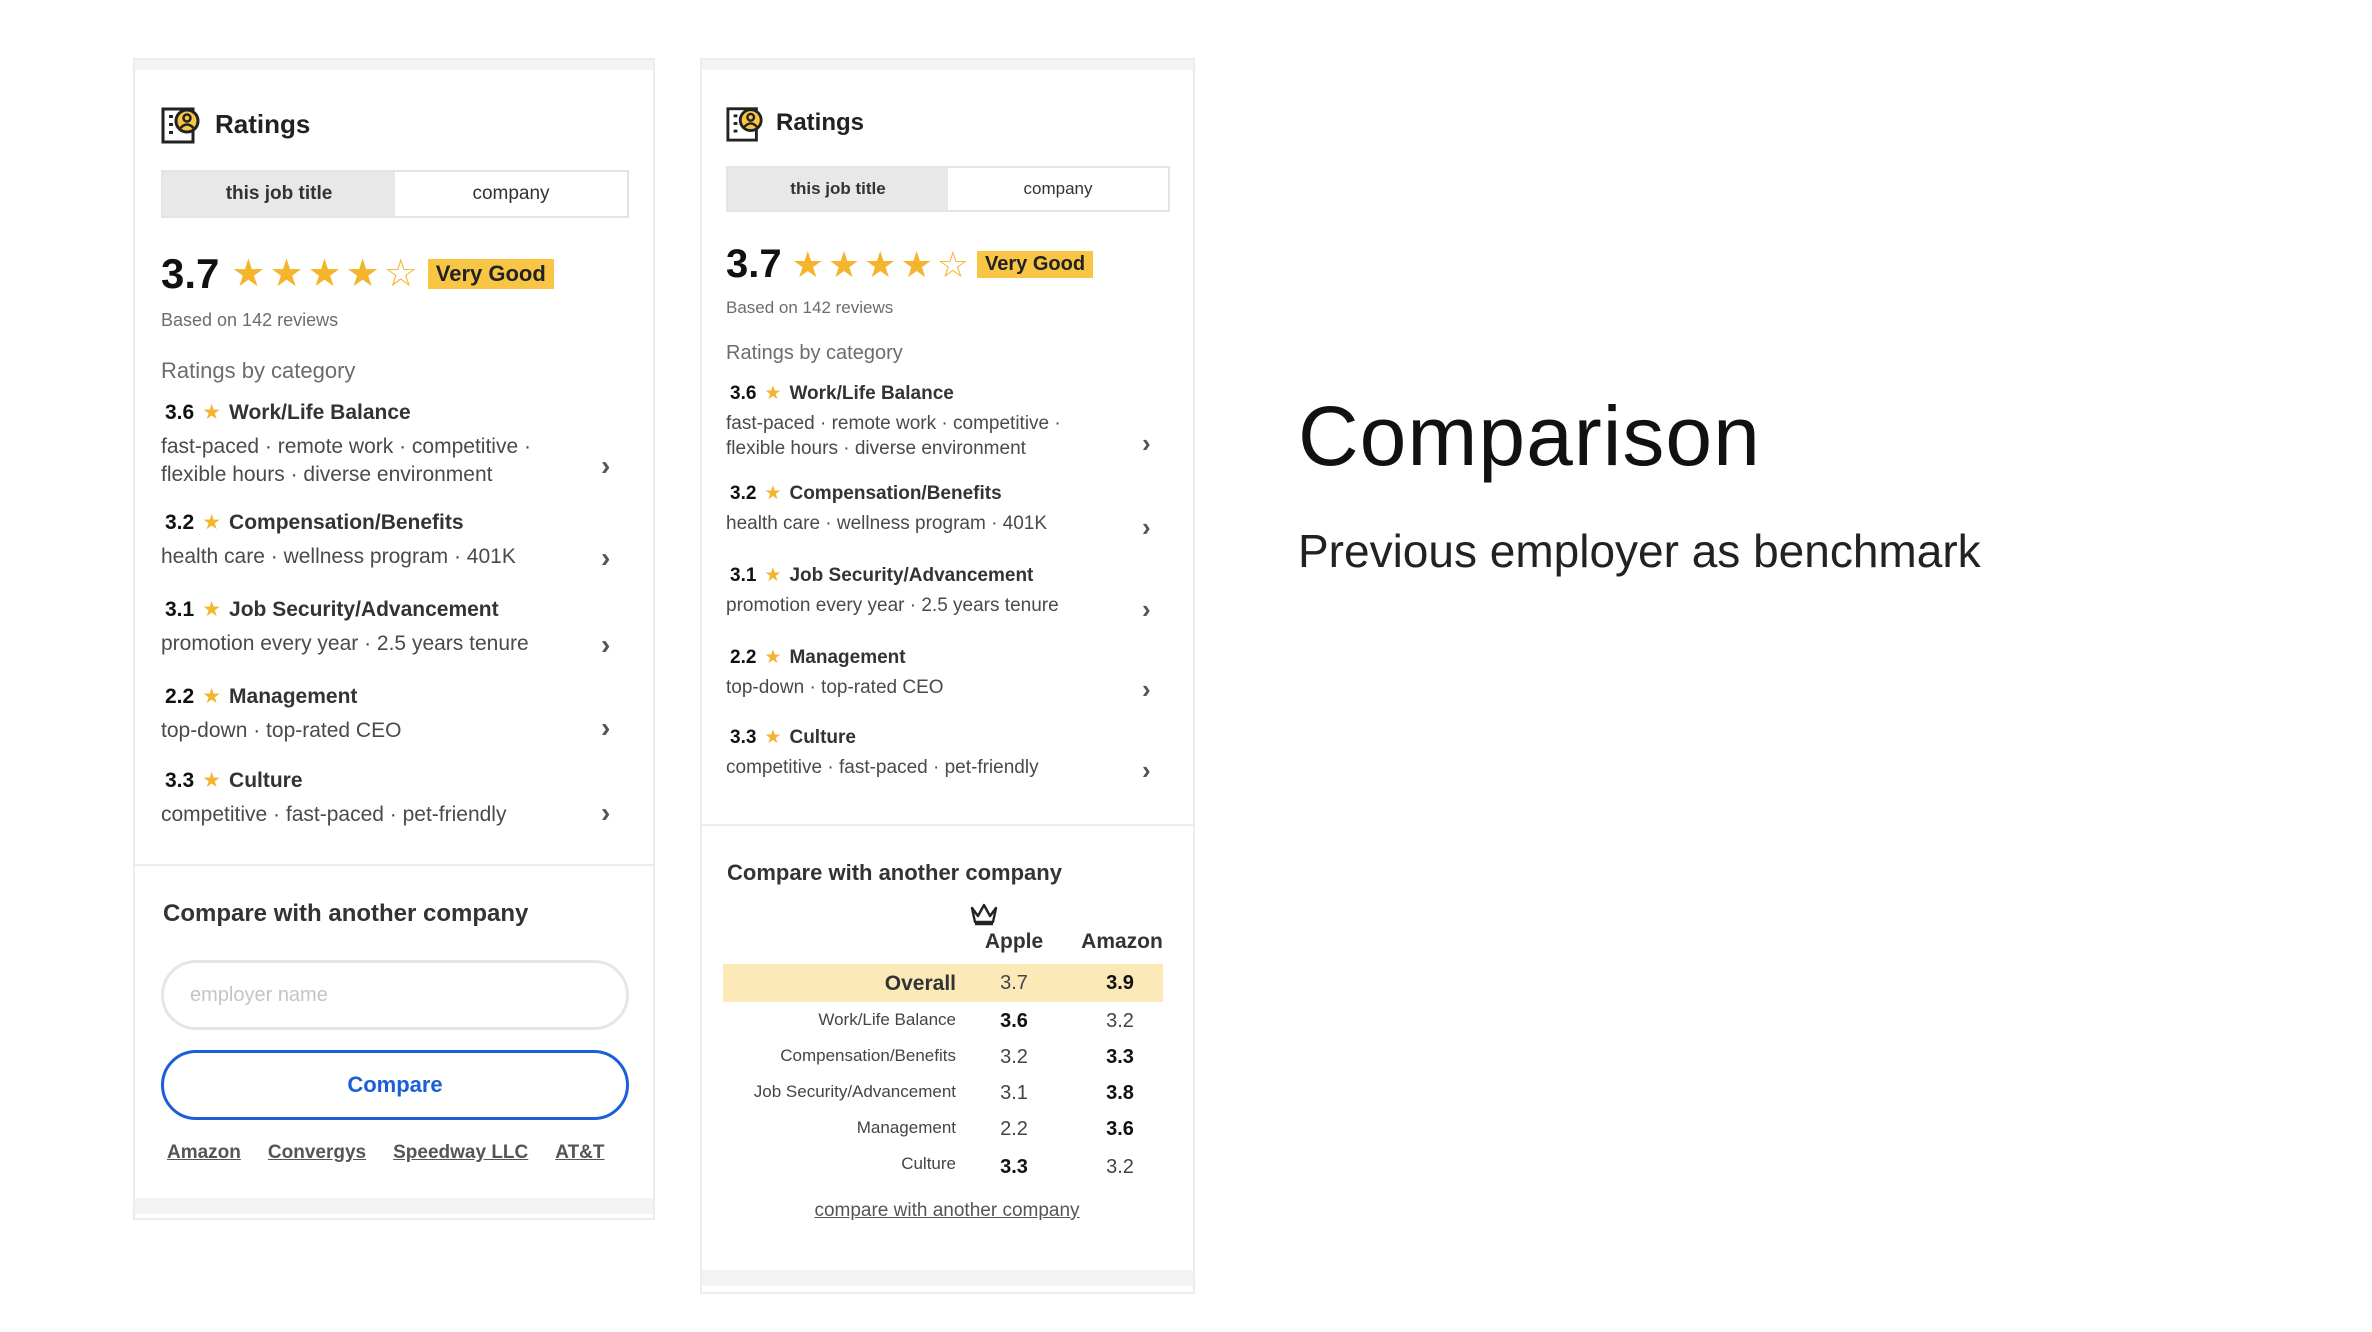 This screenshot has height=1332, width=2372. What do you see at coordinates (180, 780) in the screenshot?
I see `category-score: 3.3` at bounding box center [180, 780].